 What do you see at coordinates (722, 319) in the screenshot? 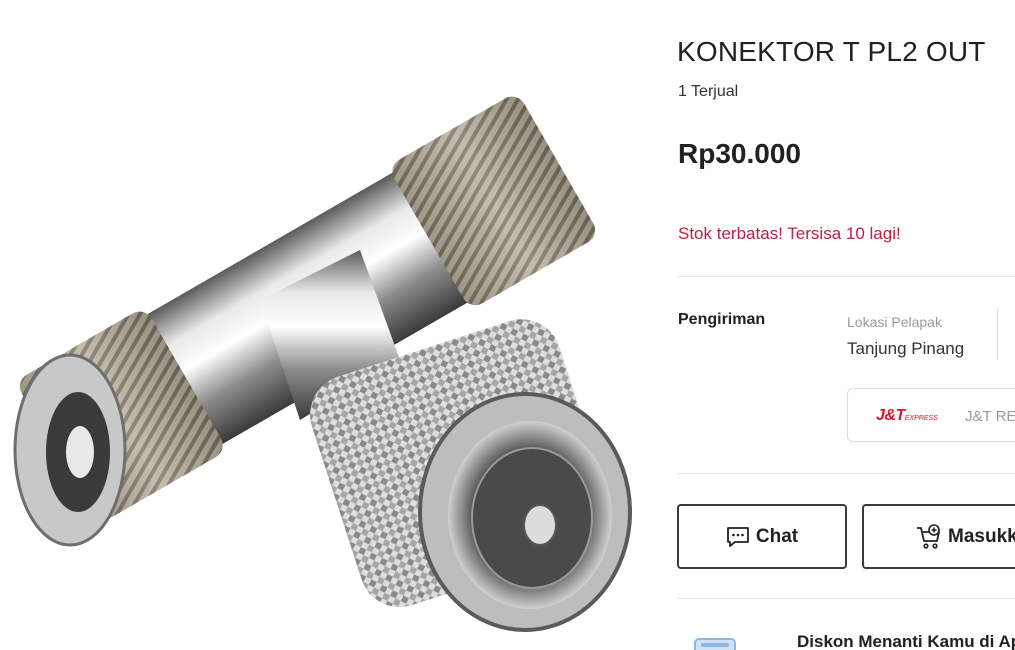
I see `shipping-label: Pengiriman` at bounding box center [722, 319].